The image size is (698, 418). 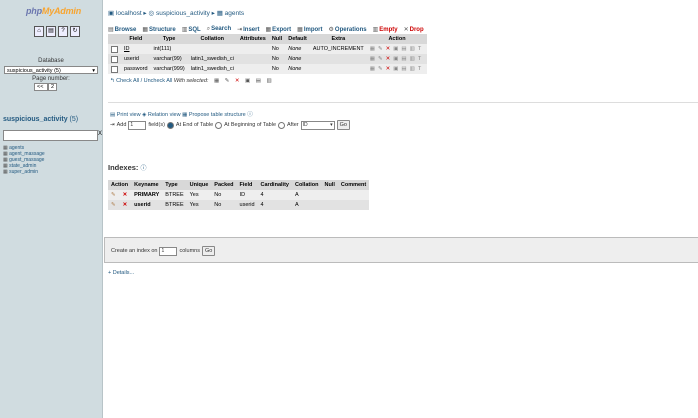 I want to click on index-type: BTREE, so click(x=174, y=205).